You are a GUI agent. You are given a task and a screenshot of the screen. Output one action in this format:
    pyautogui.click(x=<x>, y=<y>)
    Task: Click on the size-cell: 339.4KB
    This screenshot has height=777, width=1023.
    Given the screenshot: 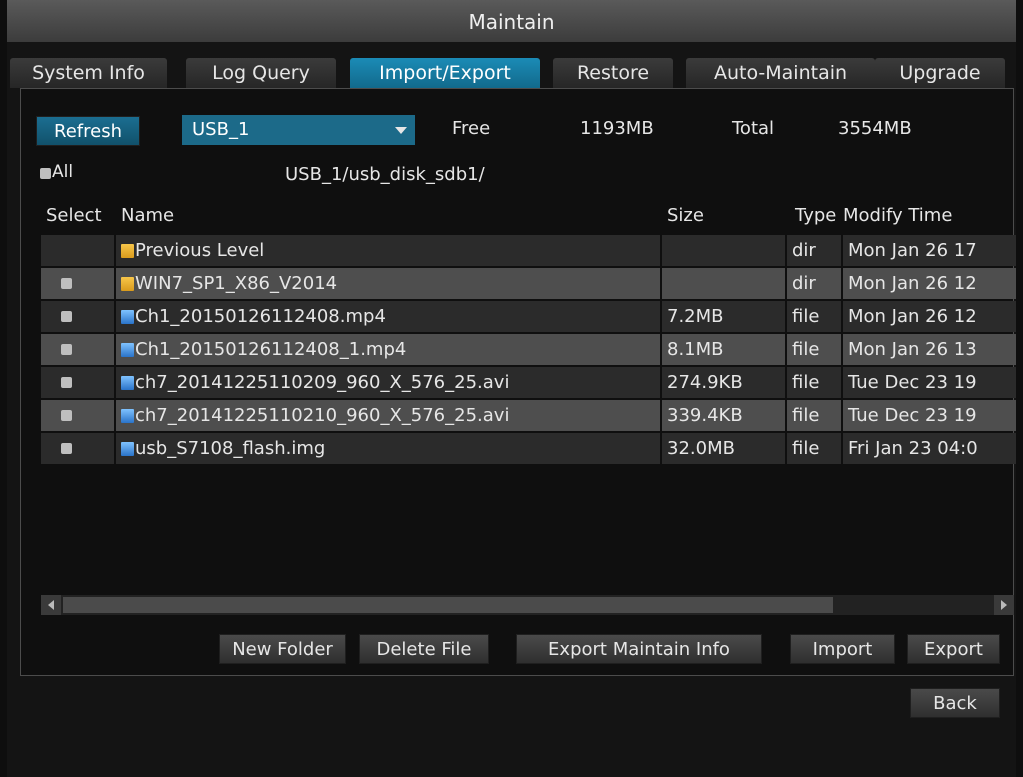 What is the action you would take?
    pyautogui.click(x=723, y=415)
    